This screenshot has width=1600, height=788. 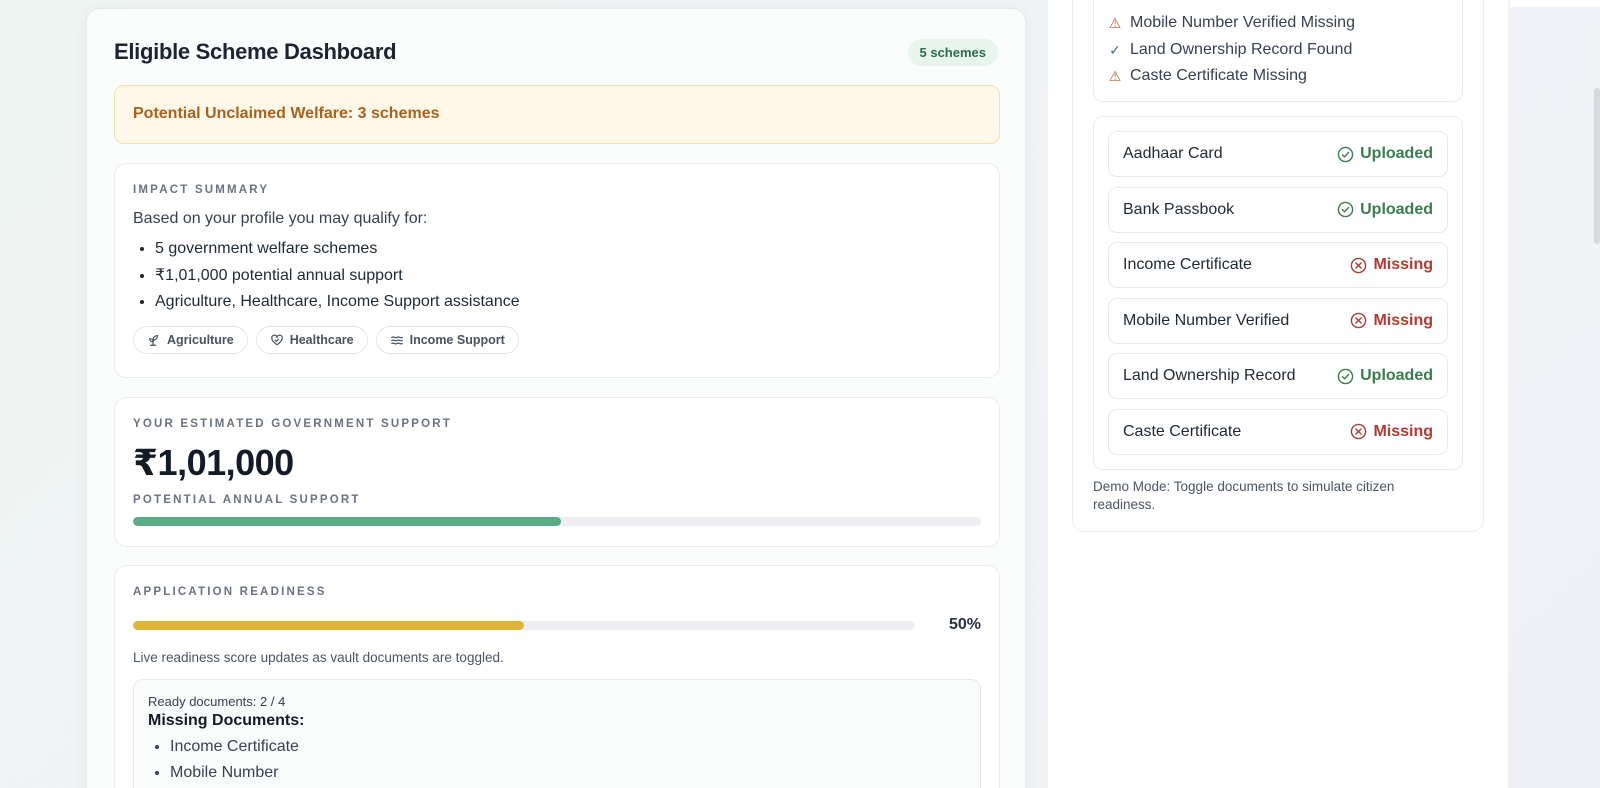 I want to click on page-title: Eligible Scheme Dashboard, so click(x=255, y=51).